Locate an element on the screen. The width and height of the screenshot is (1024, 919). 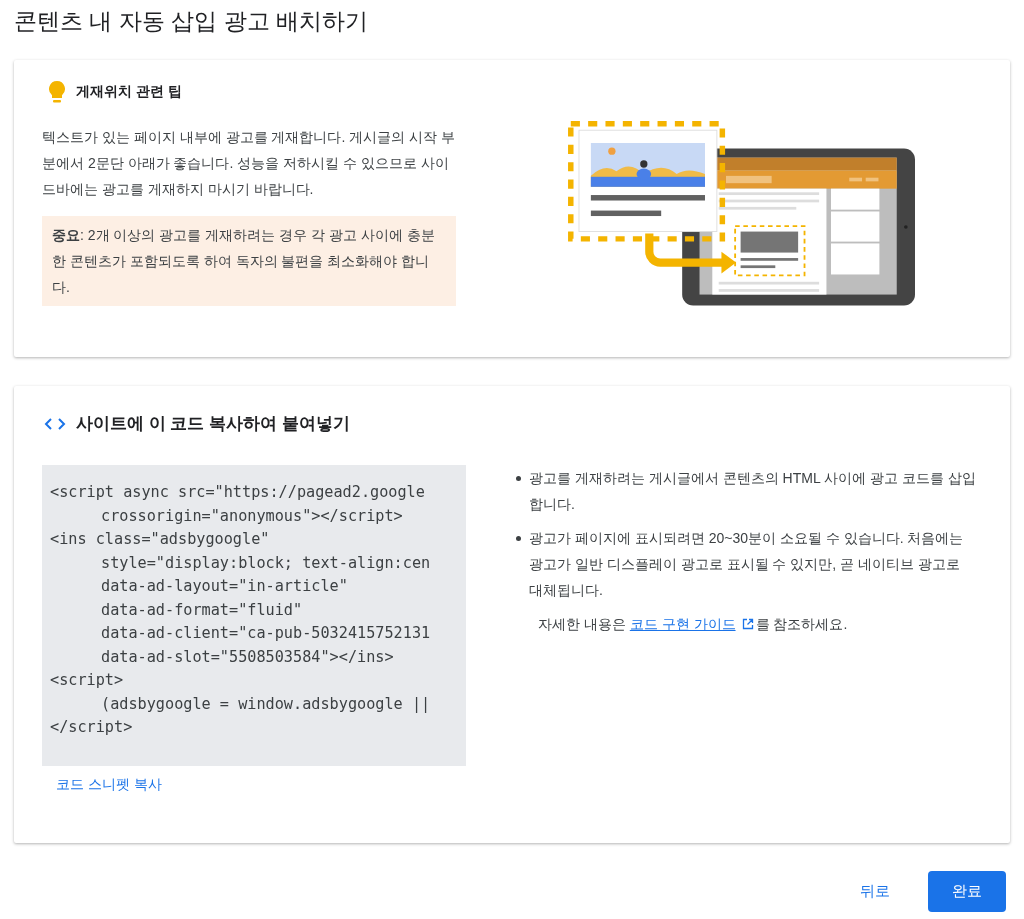
code-line: data-ad-client="ca-pub-5032415752131 is located at coordinates (266, 633).